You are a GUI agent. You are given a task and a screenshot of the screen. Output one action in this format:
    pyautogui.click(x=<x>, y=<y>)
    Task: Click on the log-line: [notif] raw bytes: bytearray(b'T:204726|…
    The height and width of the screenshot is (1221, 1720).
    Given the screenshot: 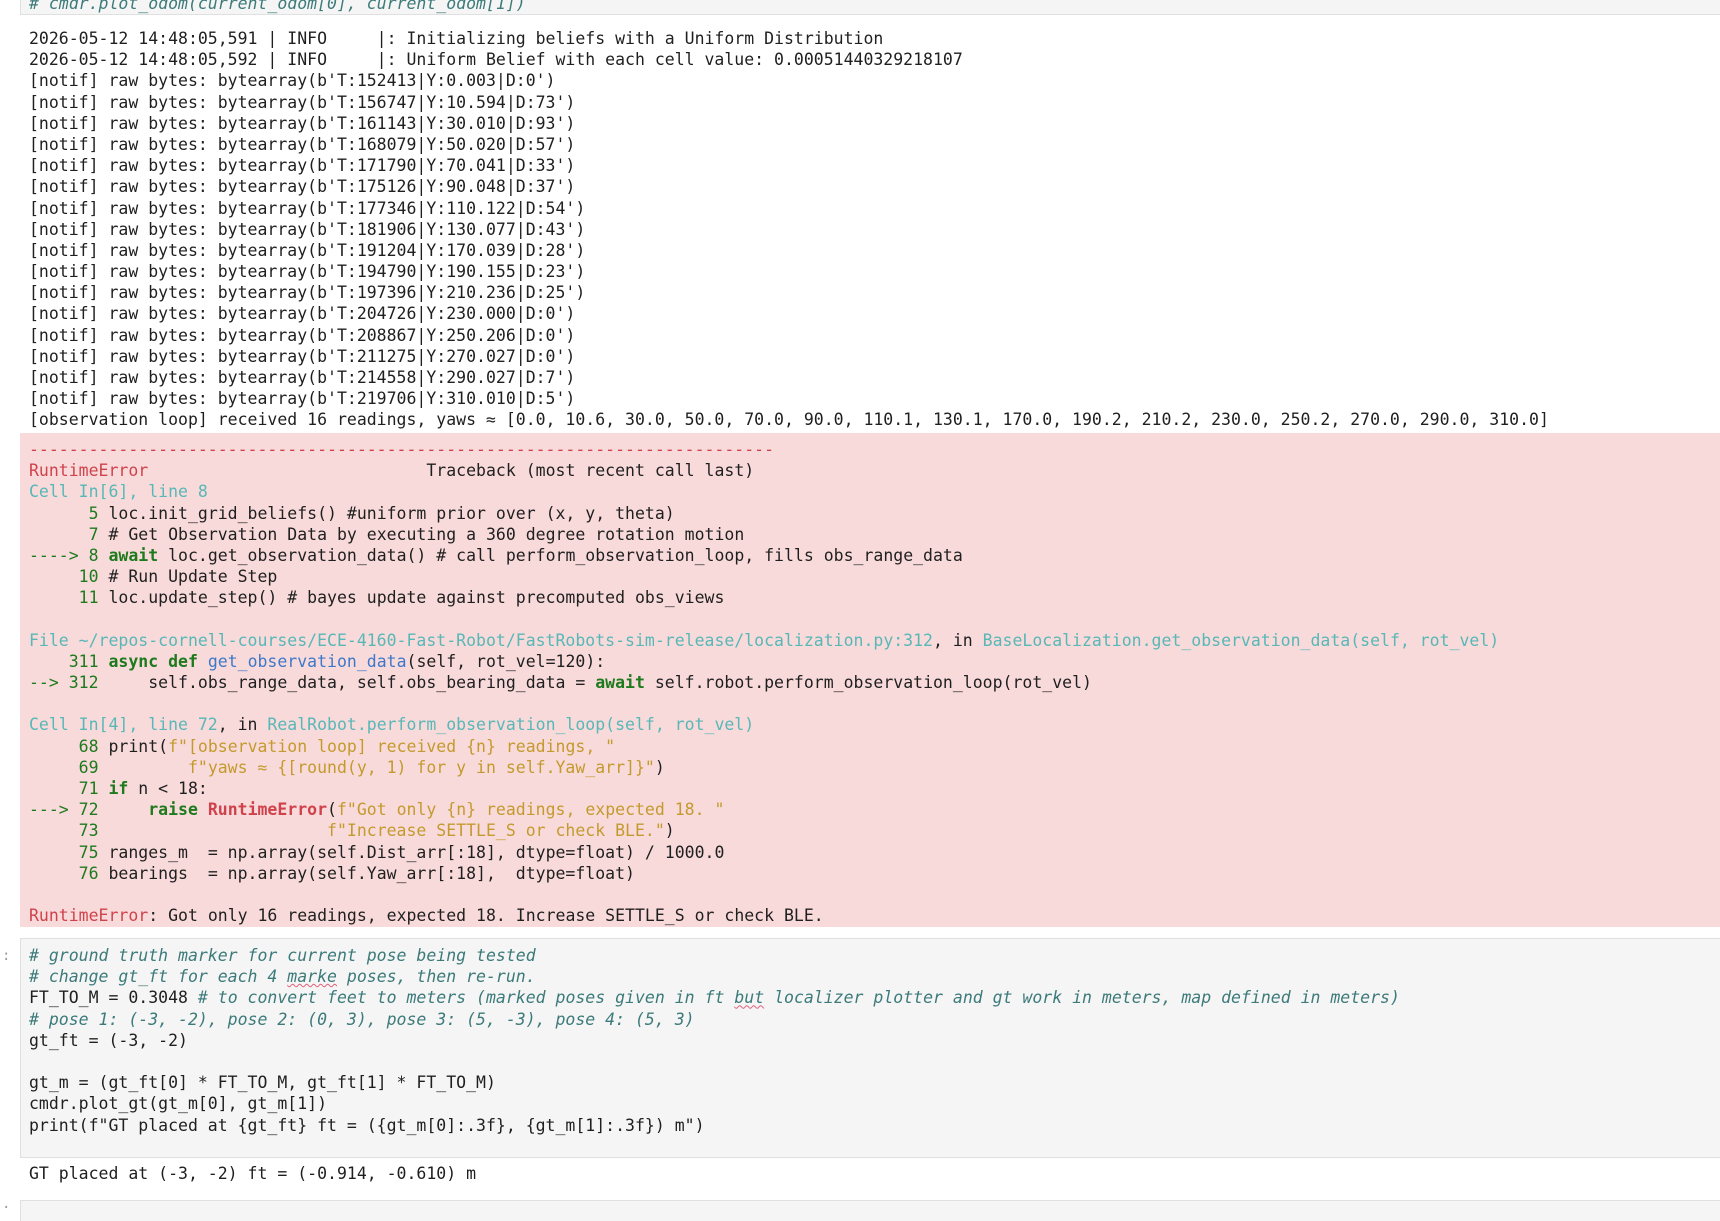 What is the action you would take?
    pyautogui.click(x=302, y=314)
    